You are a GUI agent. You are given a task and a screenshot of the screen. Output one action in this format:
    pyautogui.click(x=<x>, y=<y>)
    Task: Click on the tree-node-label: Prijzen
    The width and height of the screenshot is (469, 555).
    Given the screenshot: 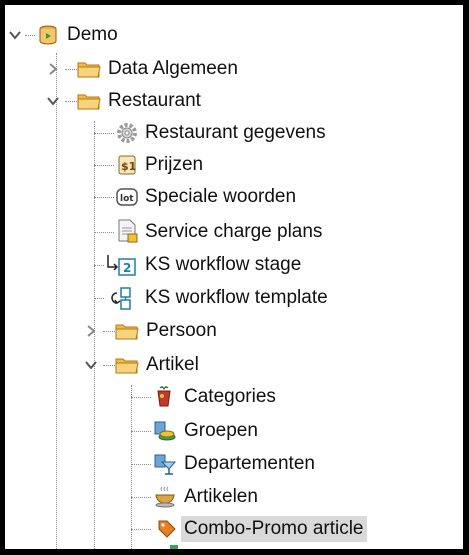 What is the action you would take?
    pyautogui.click(x=174, y=164)
    